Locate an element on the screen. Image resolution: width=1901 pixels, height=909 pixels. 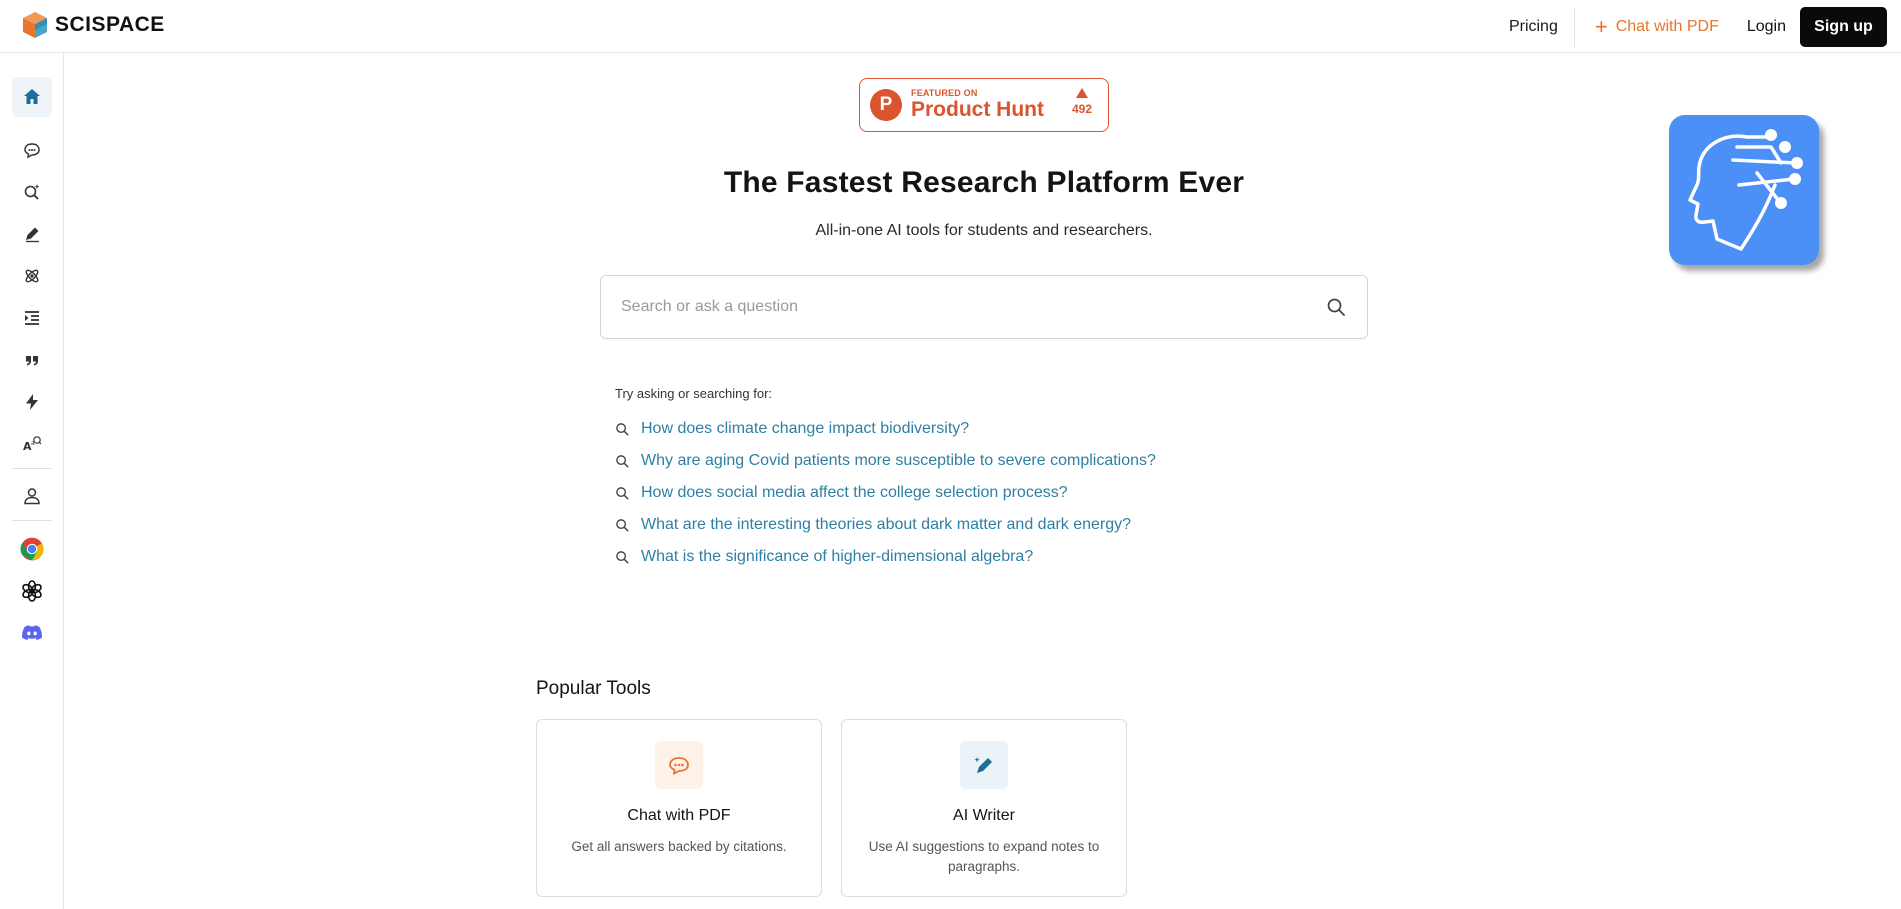
atom-icon is located at coordinates (32, 276).